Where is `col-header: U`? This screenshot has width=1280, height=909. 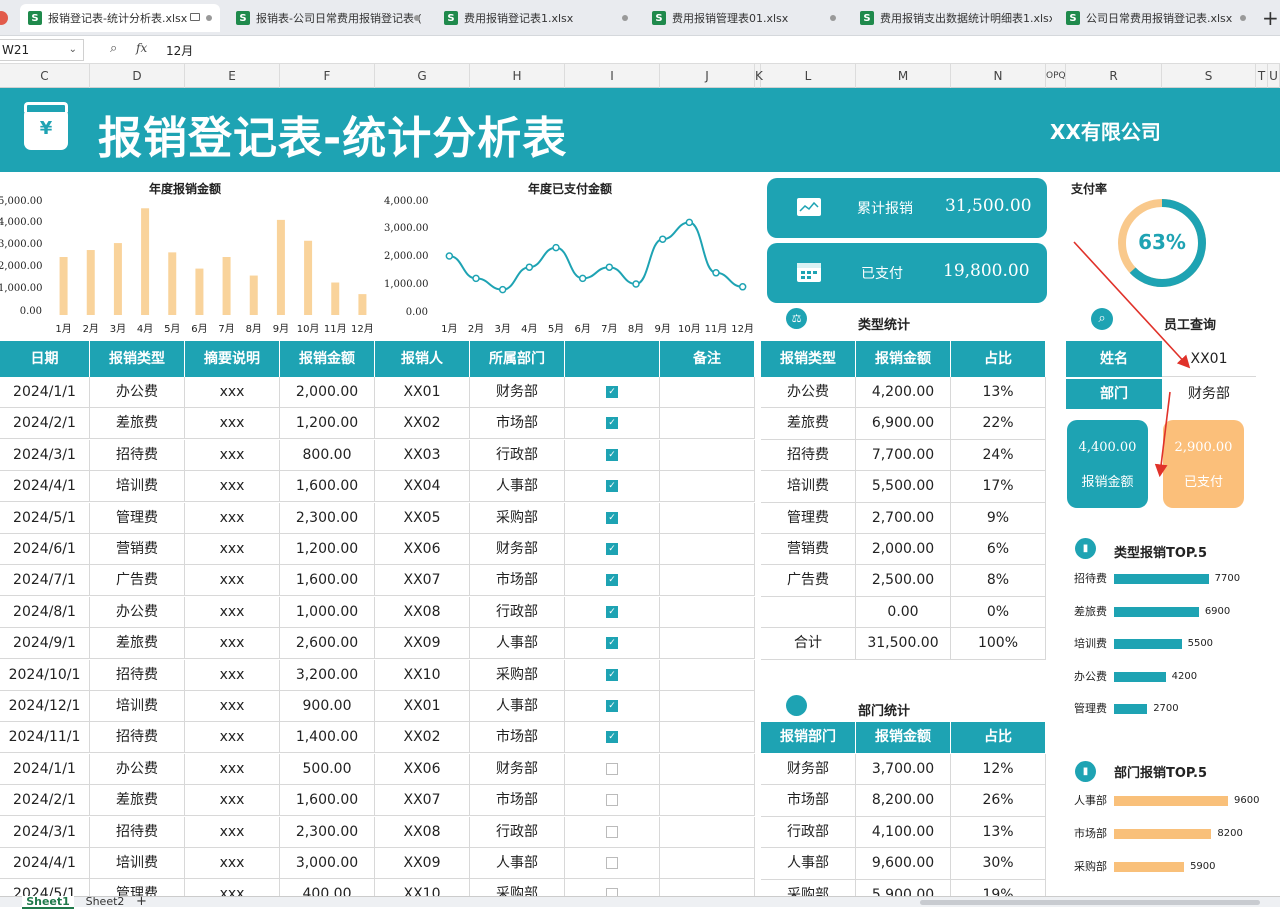
col-header: U is located at coordinates (1274, 76).